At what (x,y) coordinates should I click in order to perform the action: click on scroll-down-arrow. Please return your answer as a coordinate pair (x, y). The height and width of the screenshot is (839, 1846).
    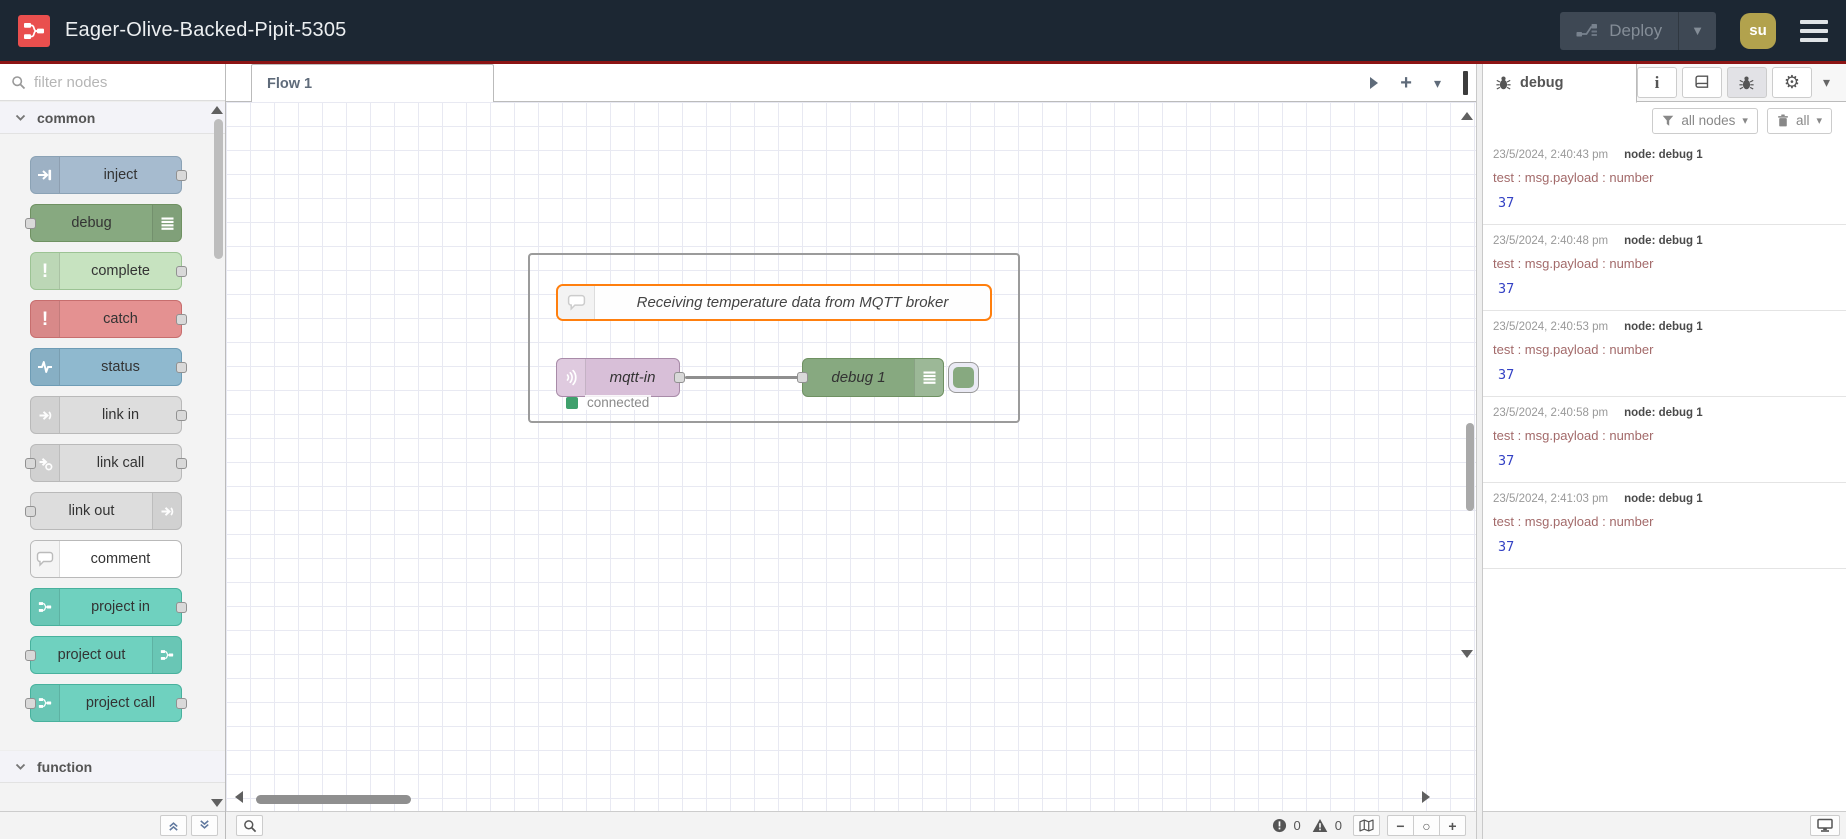
    Looking at the image, I should click on (217, 803).